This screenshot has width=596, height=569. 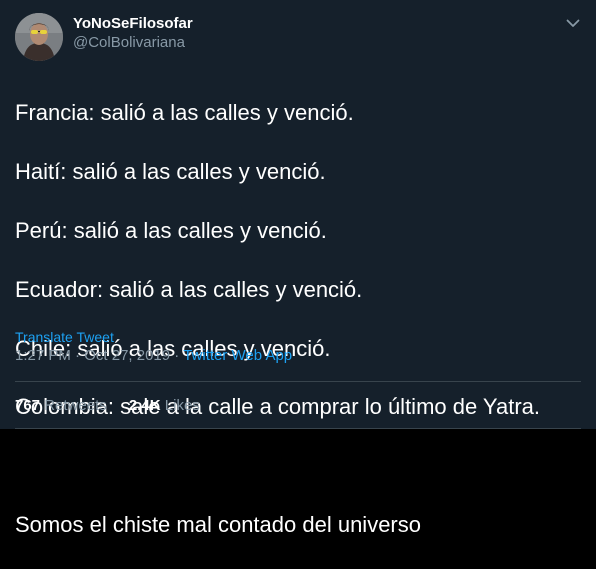 I want to click on avatar-image, so click(x=39, y=37).